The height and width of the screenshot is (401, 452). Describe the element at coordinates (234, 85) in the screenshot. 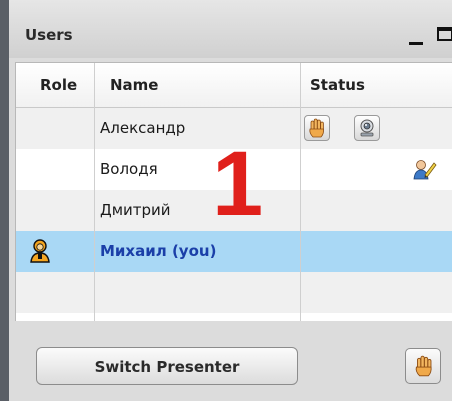

I see `table-header: Role Name Status` at that location.